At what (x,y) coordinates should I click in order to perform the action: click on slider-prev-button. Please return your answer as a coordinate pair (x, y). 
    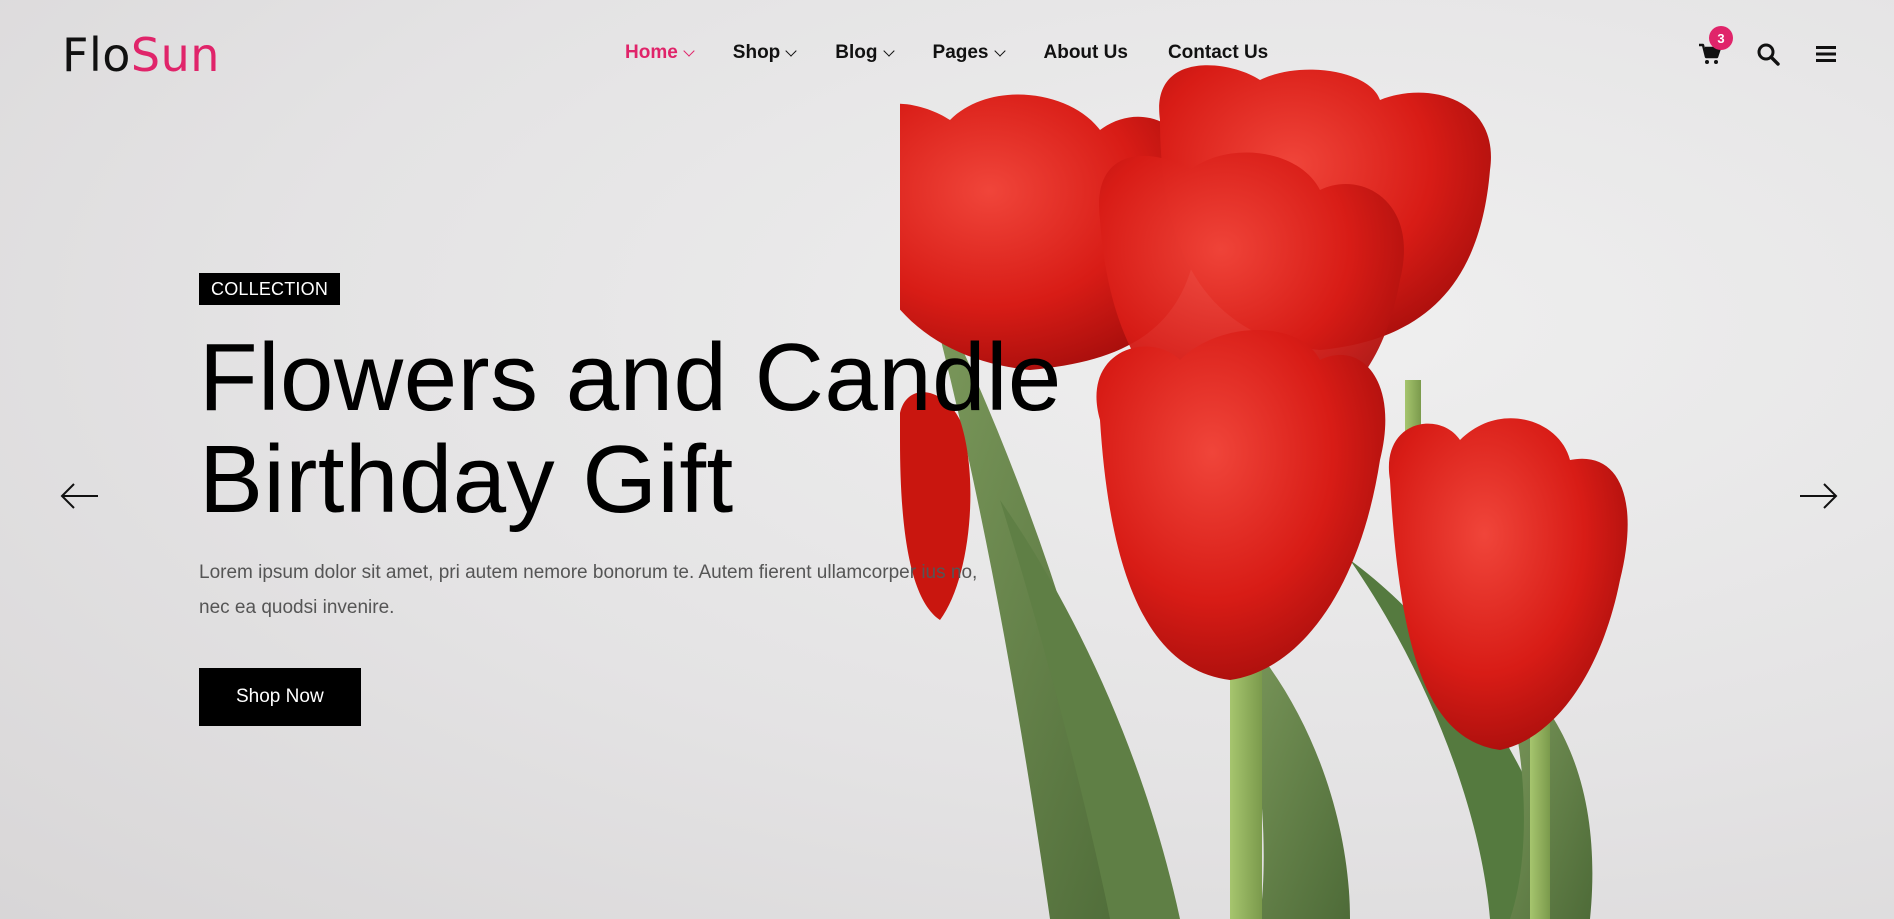
    Looking at the image, I should click on (80, 496).